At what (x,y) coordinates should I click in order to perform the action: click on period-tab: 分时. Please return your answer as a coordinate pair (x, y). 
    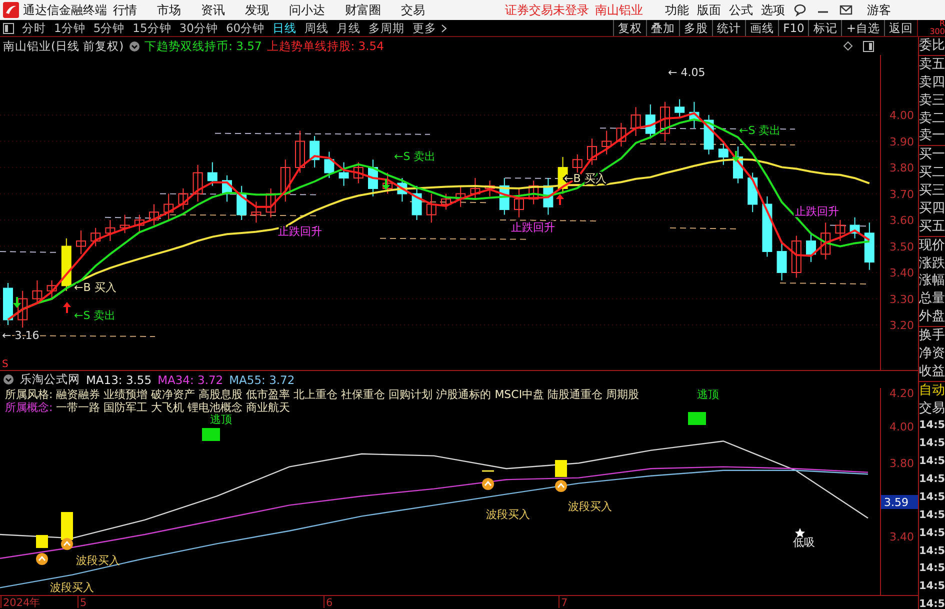
    Looking at the image, I should click on (34, 28).